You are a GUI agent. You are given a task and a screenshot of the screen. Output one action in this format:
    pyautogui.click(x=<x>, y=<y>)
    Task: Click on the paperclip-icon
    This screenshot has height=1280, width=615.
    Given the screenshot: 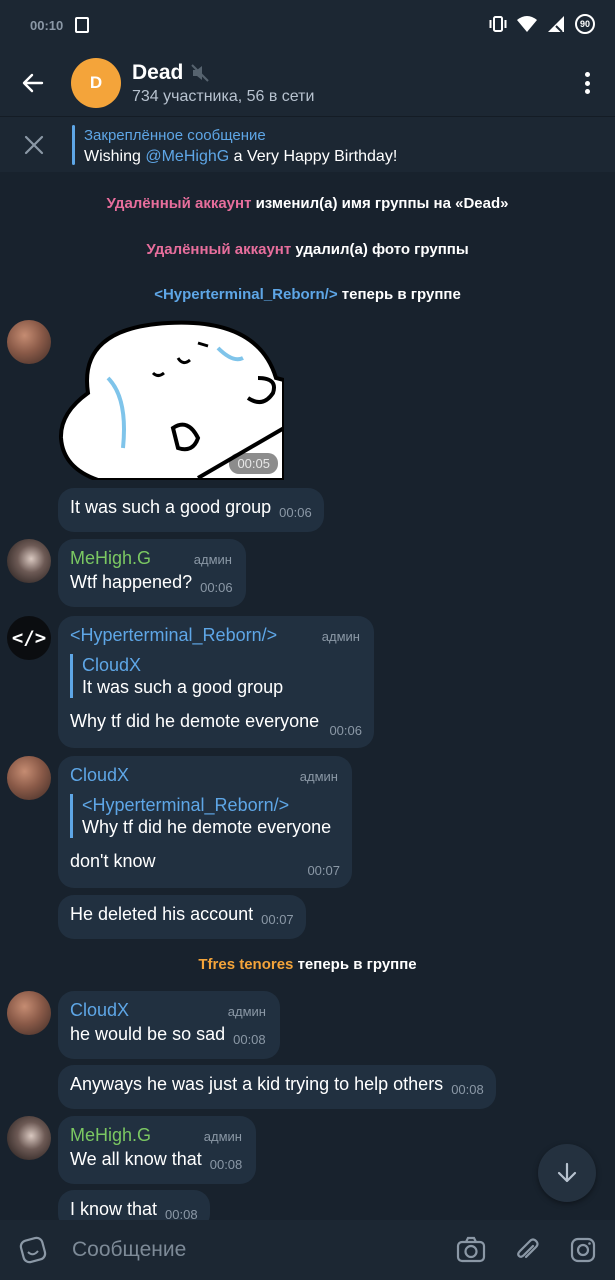 What is the action you would take?
    pyautogui.click(x=528, y=1248)
    